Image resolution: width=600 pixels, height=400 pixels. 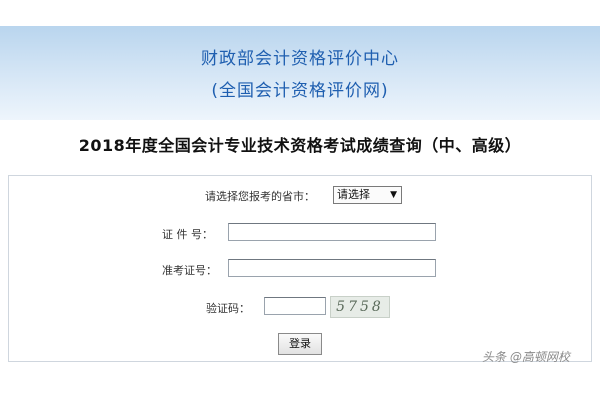 What do you see at coordinates (353, 194) in the screenshot?
I see `province-select-value: 请选择` at bounding box center [353, 194].